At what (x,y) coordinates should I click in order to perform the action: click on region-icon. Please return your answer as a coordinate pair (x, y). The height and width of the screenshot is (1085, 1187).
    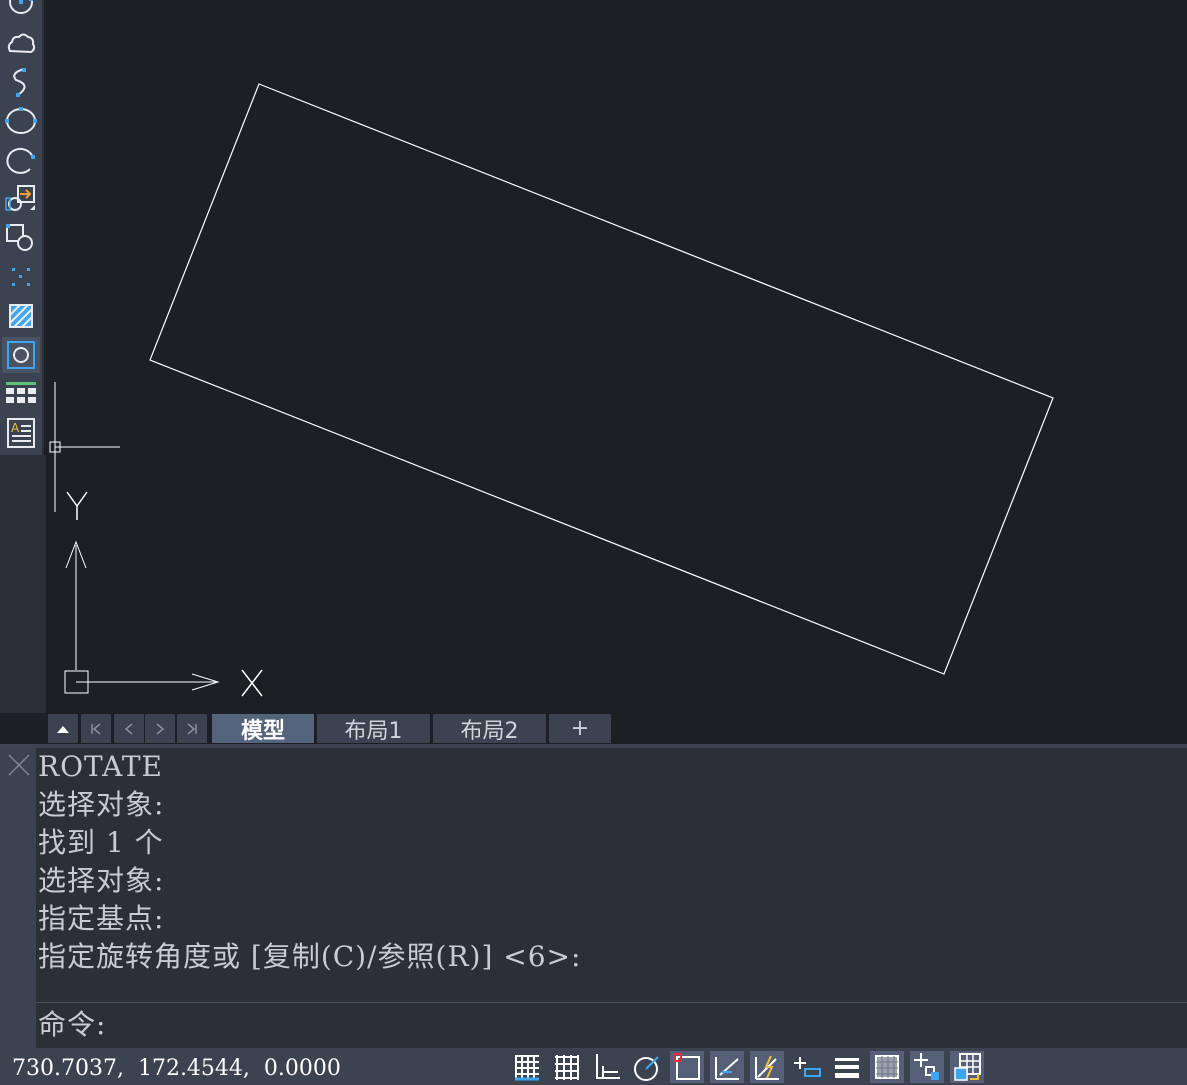
    Looking at the image, I should click on (21, 355).